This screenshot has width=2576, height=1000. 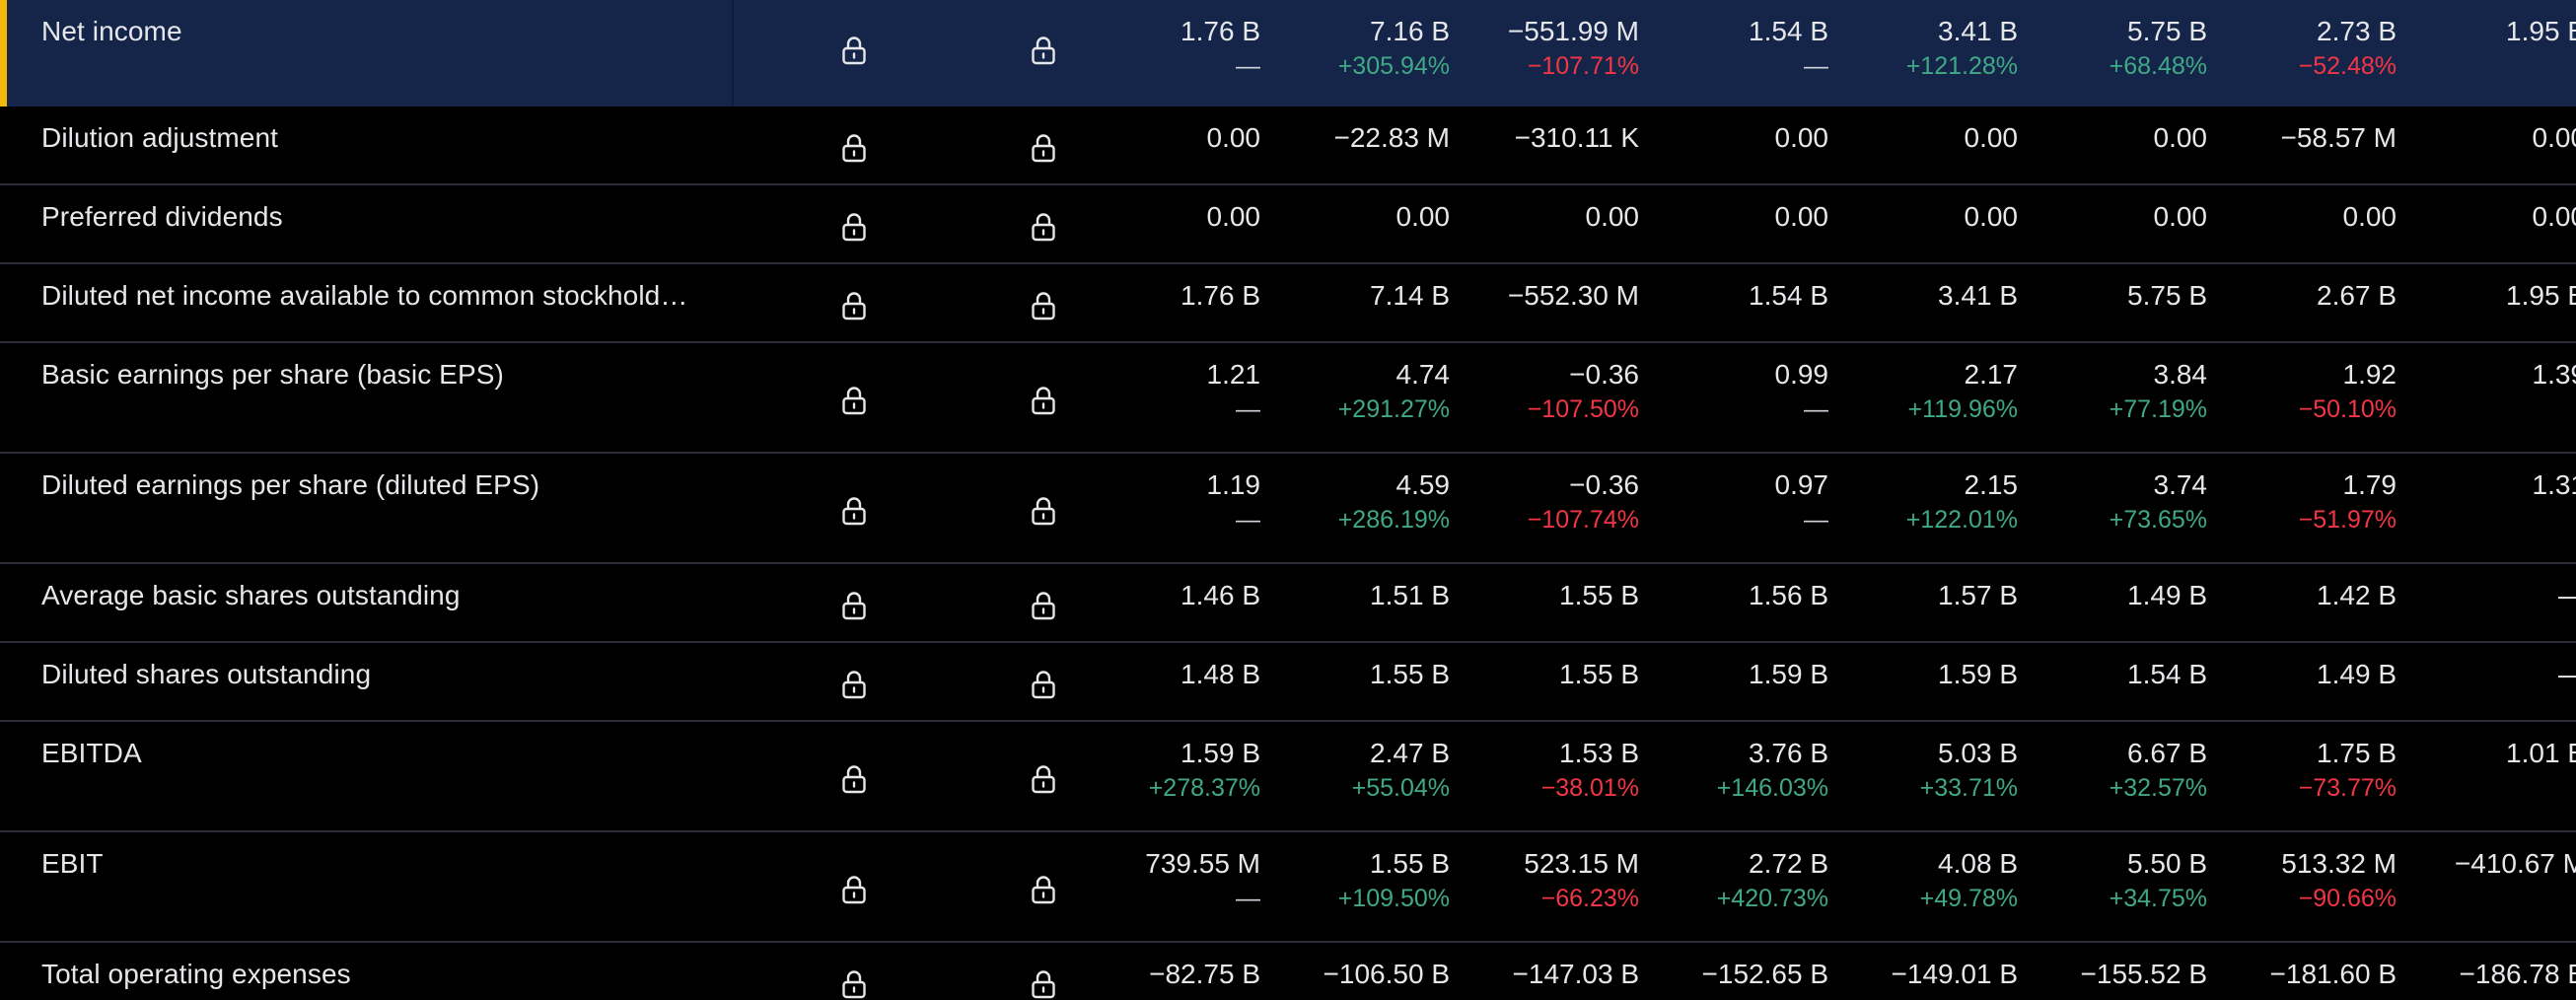 I want to click on cell-value: 3.74, so click(x=2180, y=485).